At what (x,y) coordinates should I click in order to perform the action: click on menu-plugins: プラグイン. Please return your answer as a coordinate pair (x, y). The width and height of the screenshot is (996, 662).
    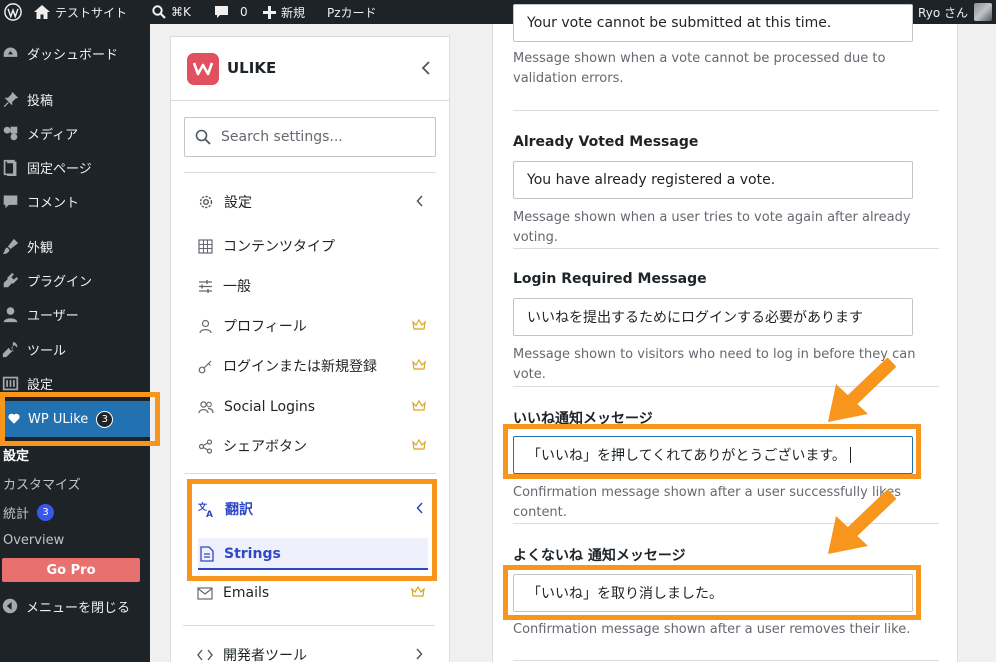
    Looking at the image, I should click on (75, 280).